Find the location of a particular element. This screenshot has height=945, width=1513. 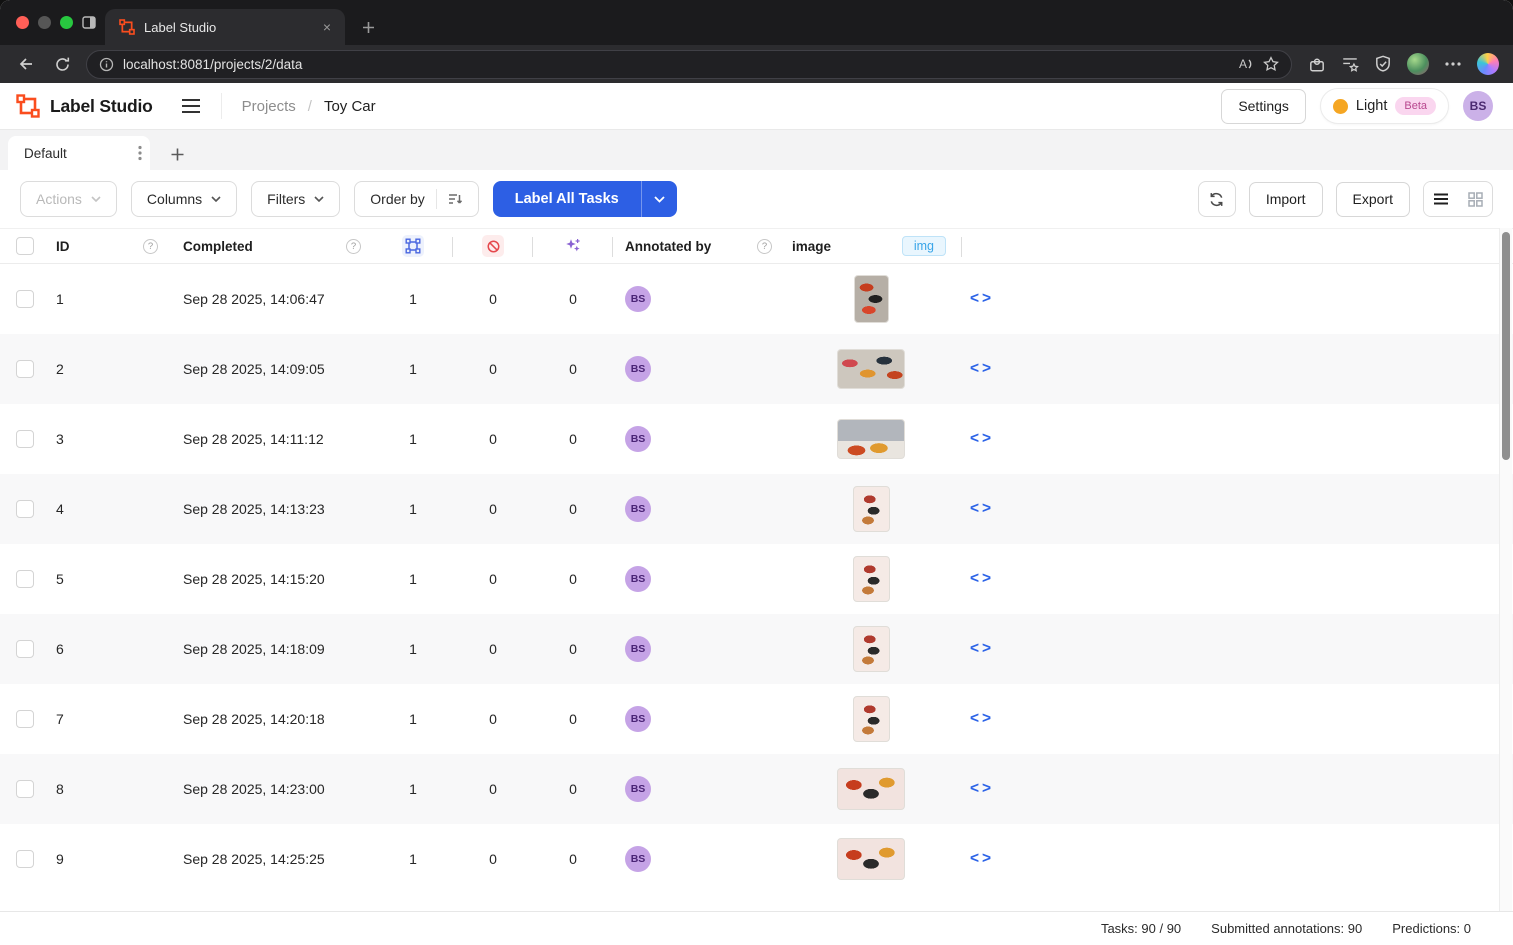

app-brand: Label Studio is located at coordinates (84, 106).